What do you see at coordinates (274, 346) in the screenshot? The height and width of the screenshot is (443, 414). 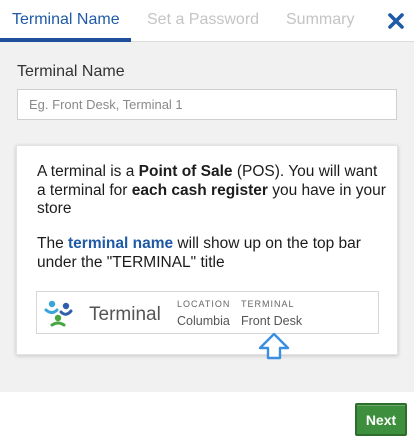 I see `up-arrow-icon` at bounding box center [274, 346].